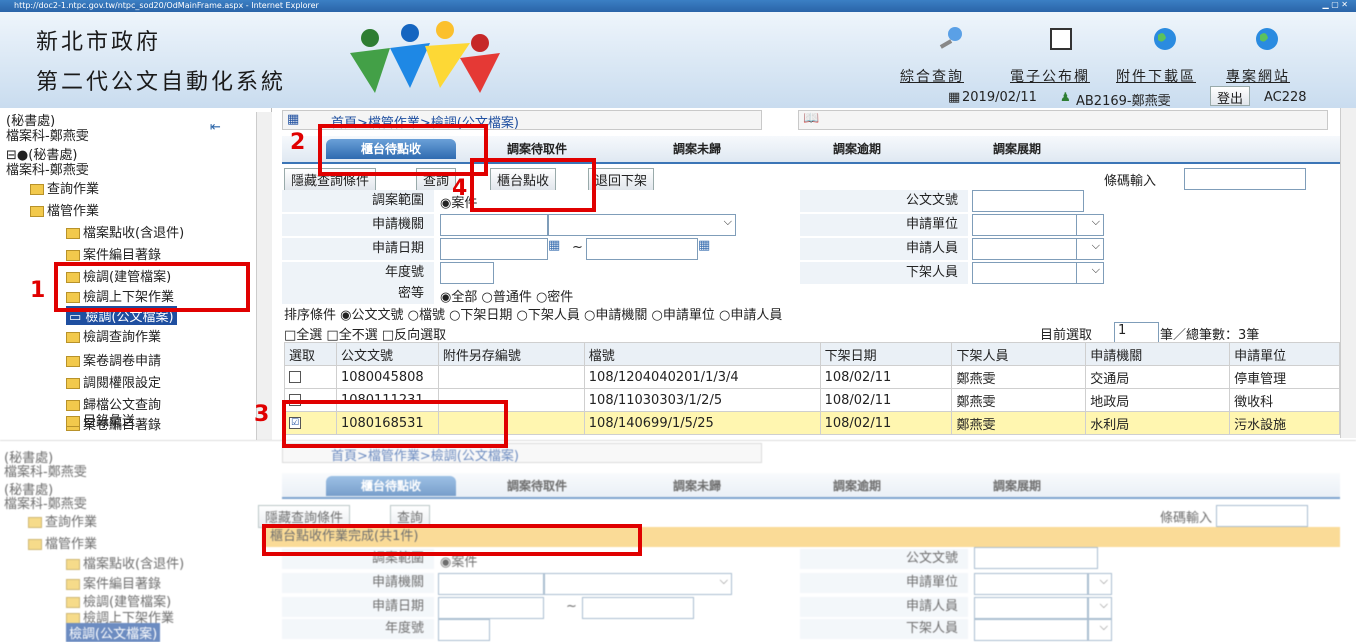 The width and height of the screenshot is (1356, 642). Describe the element at coordinates (1158, 354) in the screenshot. I see `col-req-org: 申請機關` at that location.